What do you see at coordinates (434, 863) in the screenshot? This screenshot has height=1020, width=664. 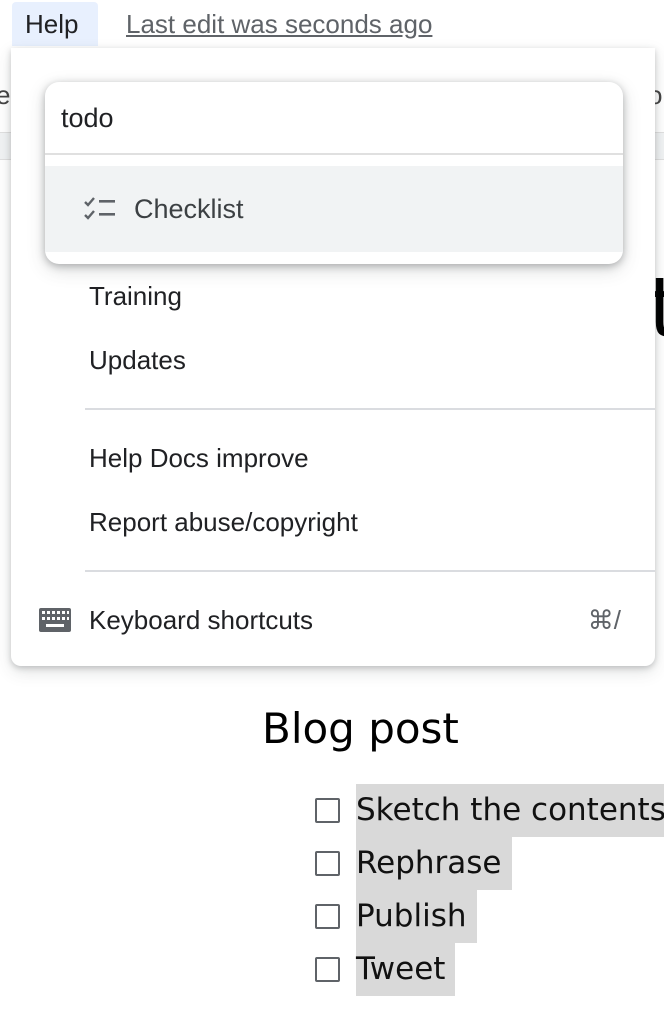 I see `checklist-item-text: Rephrase` at bounding box center [434, 863].